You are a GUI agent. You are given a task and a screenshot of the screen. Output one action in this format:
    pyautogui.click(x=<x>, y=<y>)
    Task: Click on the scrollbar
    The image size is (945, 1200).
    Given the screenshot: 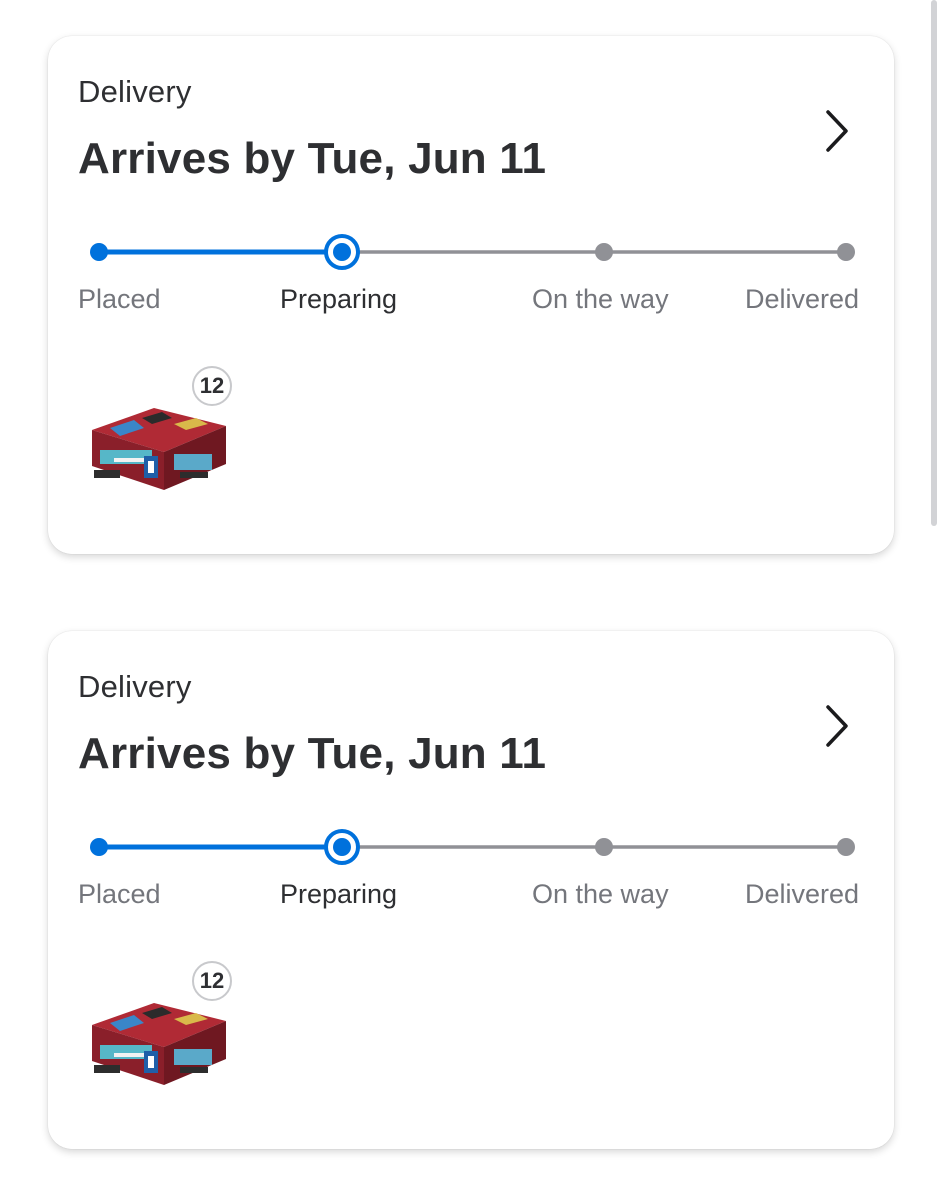 What is the action you would take?
    pyautogui.click(x=934, y=263)
    